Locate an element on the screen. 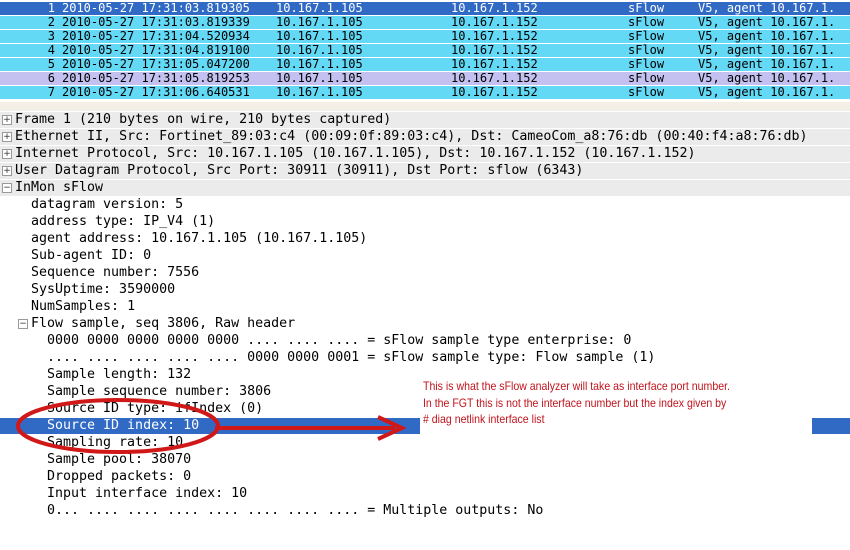 This screenshot has width=850, height=550. packet-time: 2010-05-27 17:31:05.047200 is located at coordinates (156, 64).